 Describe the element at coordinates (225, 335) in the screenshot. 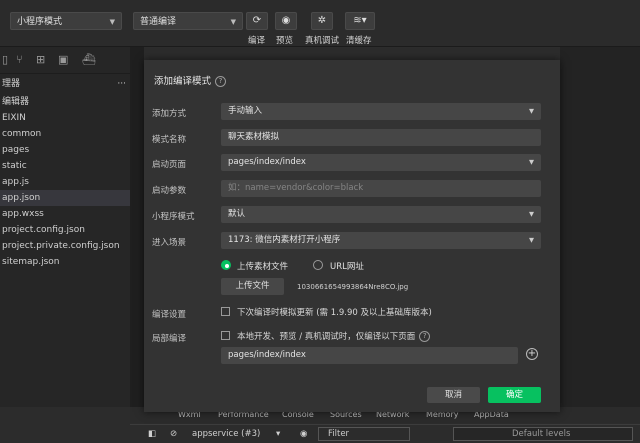

I see `local-compile-checkbox` at that location.